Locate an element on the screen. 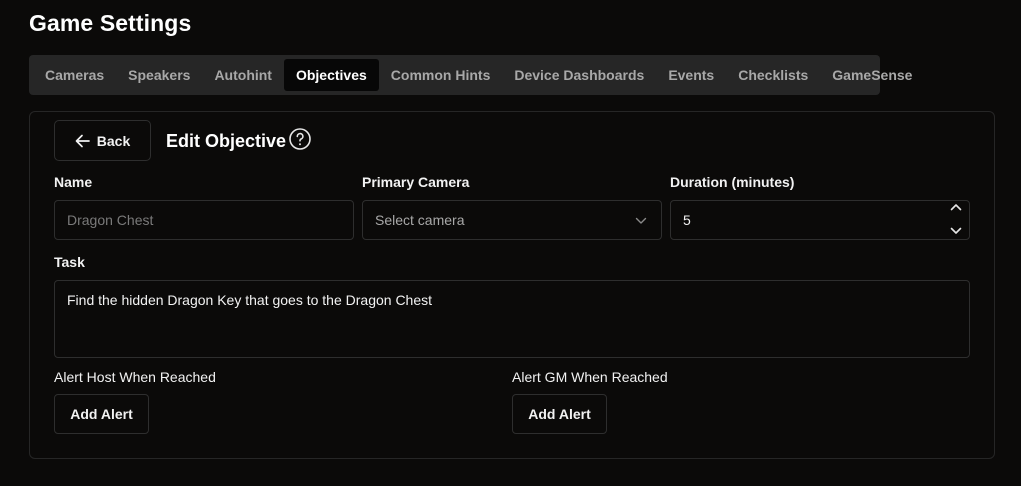 Image resolution: width=1021 pixels, height=486 pixels. primary-camera-placeholder: Select camera is located at coordinates (420, 220).